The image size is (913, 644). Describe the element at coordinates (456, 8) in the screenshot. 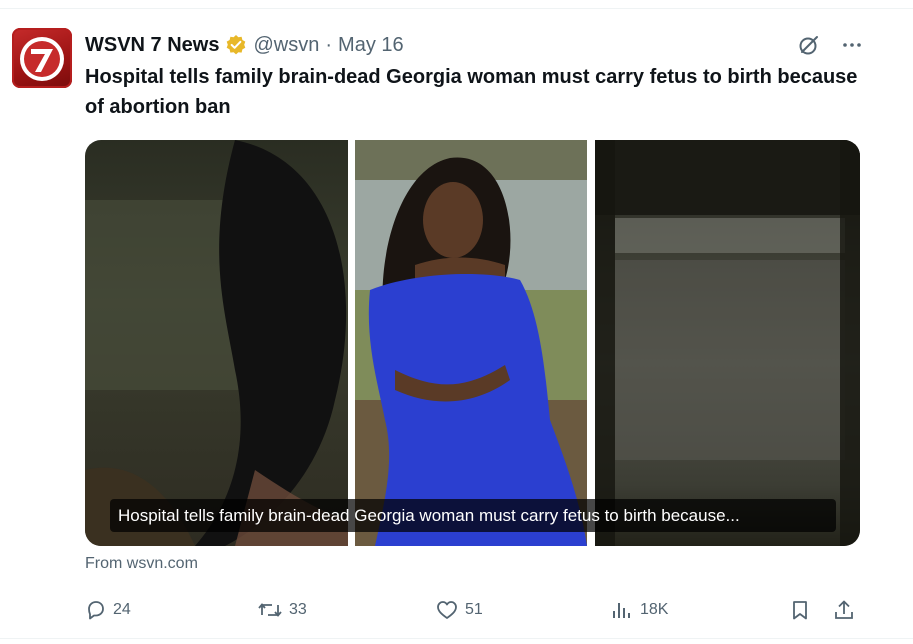

I see `top-divider` at that location.